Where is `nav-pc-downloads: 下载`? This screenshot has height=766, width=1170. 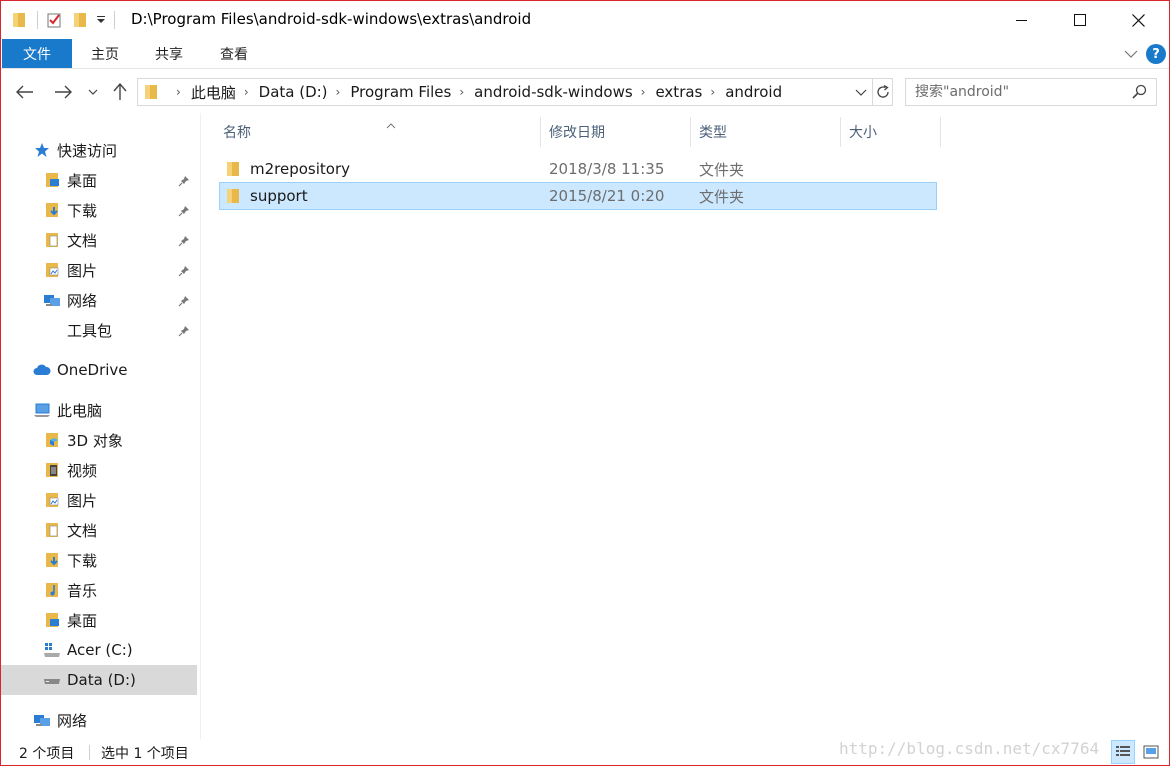
nav-pc-downloads: 下载 is located at coordinates (99, 560).